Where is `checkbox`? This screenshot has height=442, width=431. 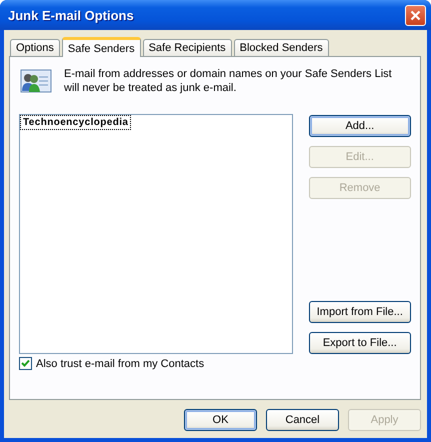 checkbox is located at coordinates (25, 363).